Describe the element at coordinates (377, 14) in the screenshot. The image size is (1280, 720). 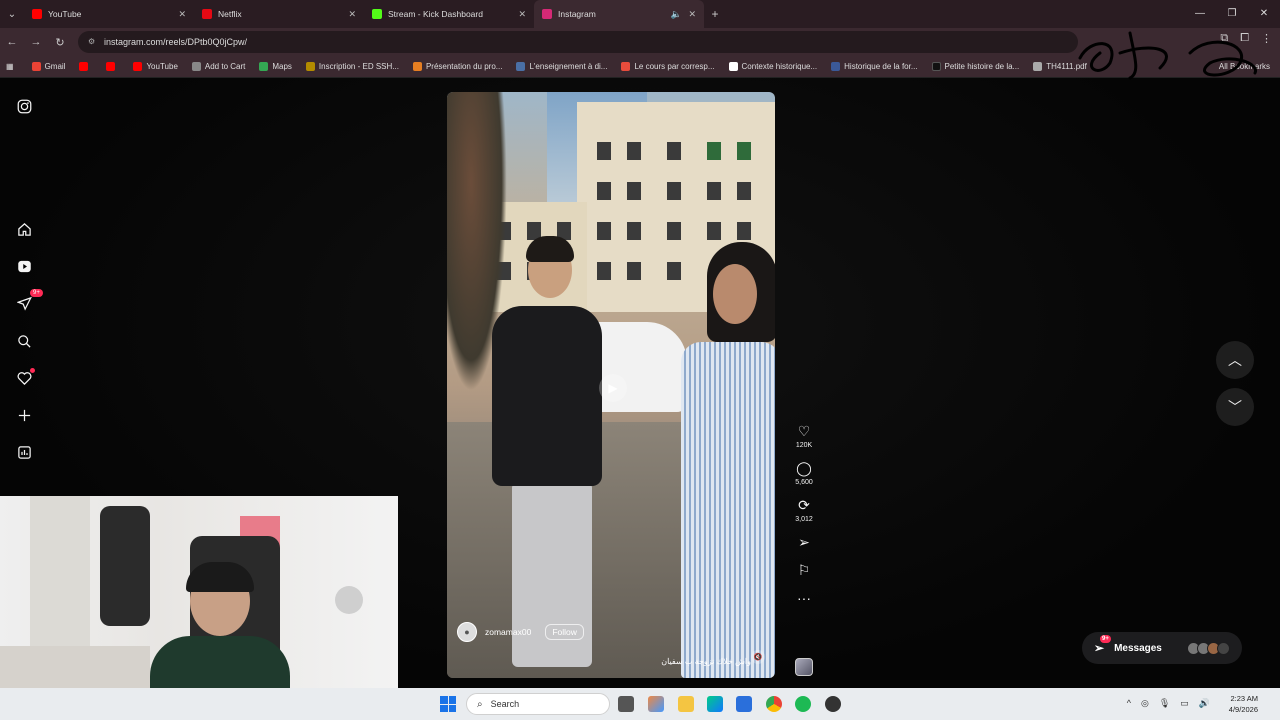
I see `kick-icon` at that location.